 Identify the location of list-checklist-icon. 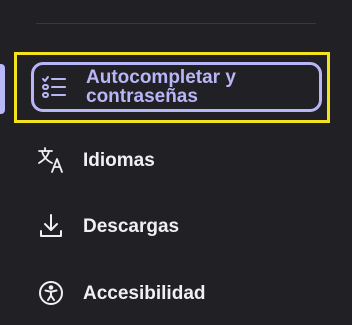
(54, 87).